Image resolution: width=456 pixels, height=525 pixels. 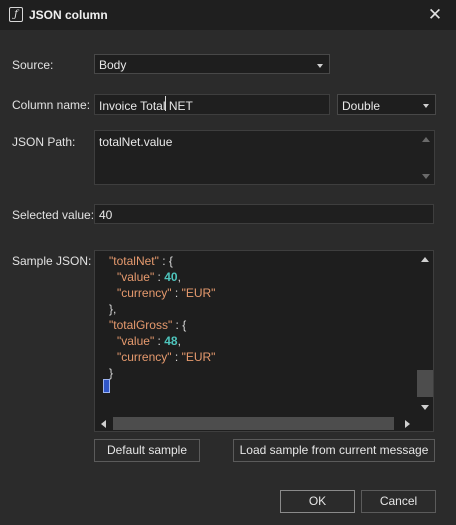 I want to click on json-path-value: totalNet.value, so click(x=136, y=142).